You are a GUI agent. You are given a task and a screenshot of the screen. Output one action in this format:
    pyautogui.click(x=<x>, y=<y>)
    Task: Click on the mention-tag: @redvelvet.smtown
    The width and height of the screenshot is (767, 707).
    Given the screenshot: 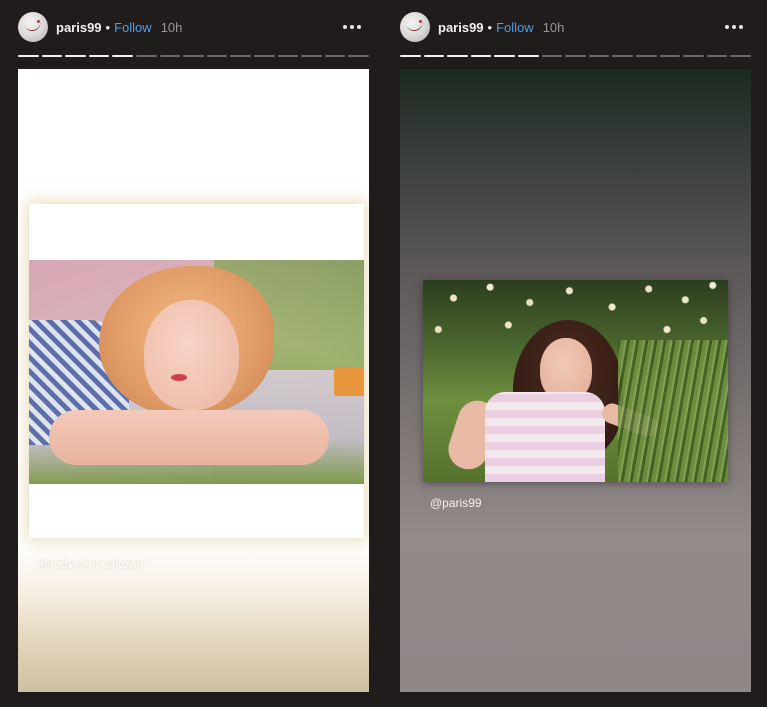 What is the action you would take?
    pyautogui.click(x=91, y=564)
    